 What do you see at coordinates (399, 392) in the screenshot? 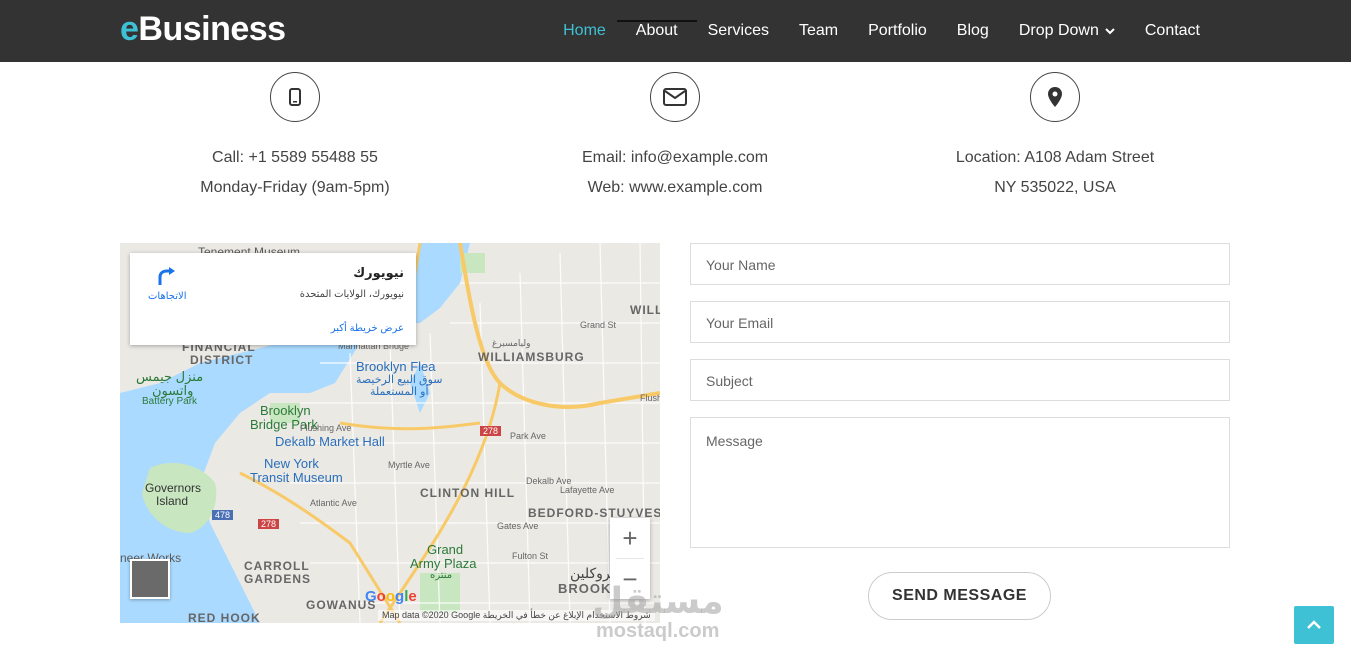
I see `map-label-flea-ar2: أو المستعملة` at bounding box center [399, 392].